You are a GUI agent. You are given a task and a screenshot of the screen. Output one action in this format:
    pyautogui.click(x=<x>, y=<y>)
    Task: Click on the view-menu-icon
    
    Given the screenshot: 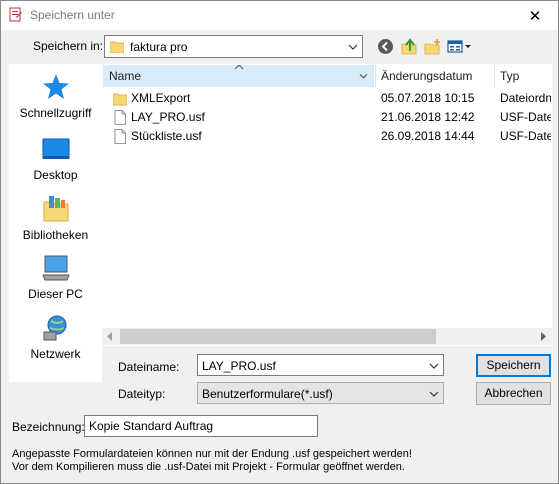 What is the action you would take?
    pyautogui.click(x=460, y=46)
    